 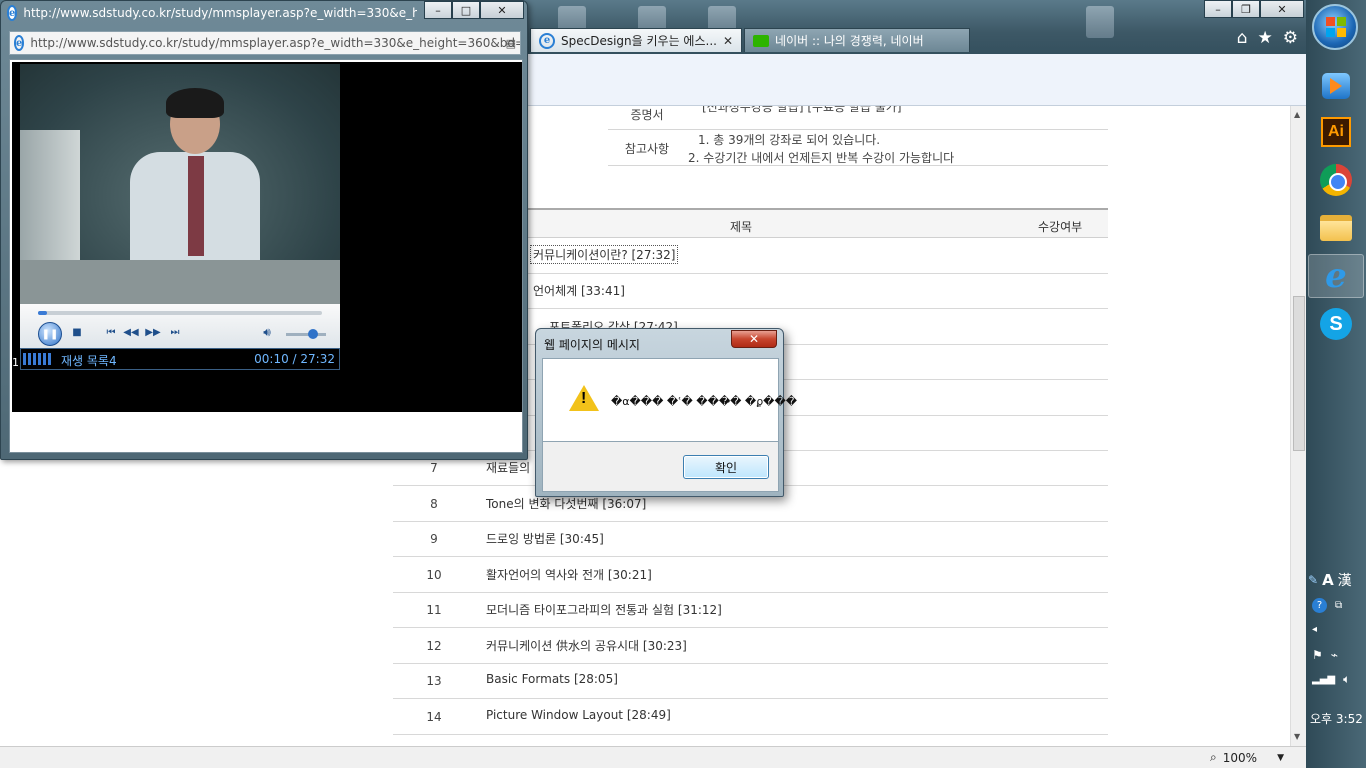 I want to click on scrollbar-thumb, so click(x=1299, y=373).